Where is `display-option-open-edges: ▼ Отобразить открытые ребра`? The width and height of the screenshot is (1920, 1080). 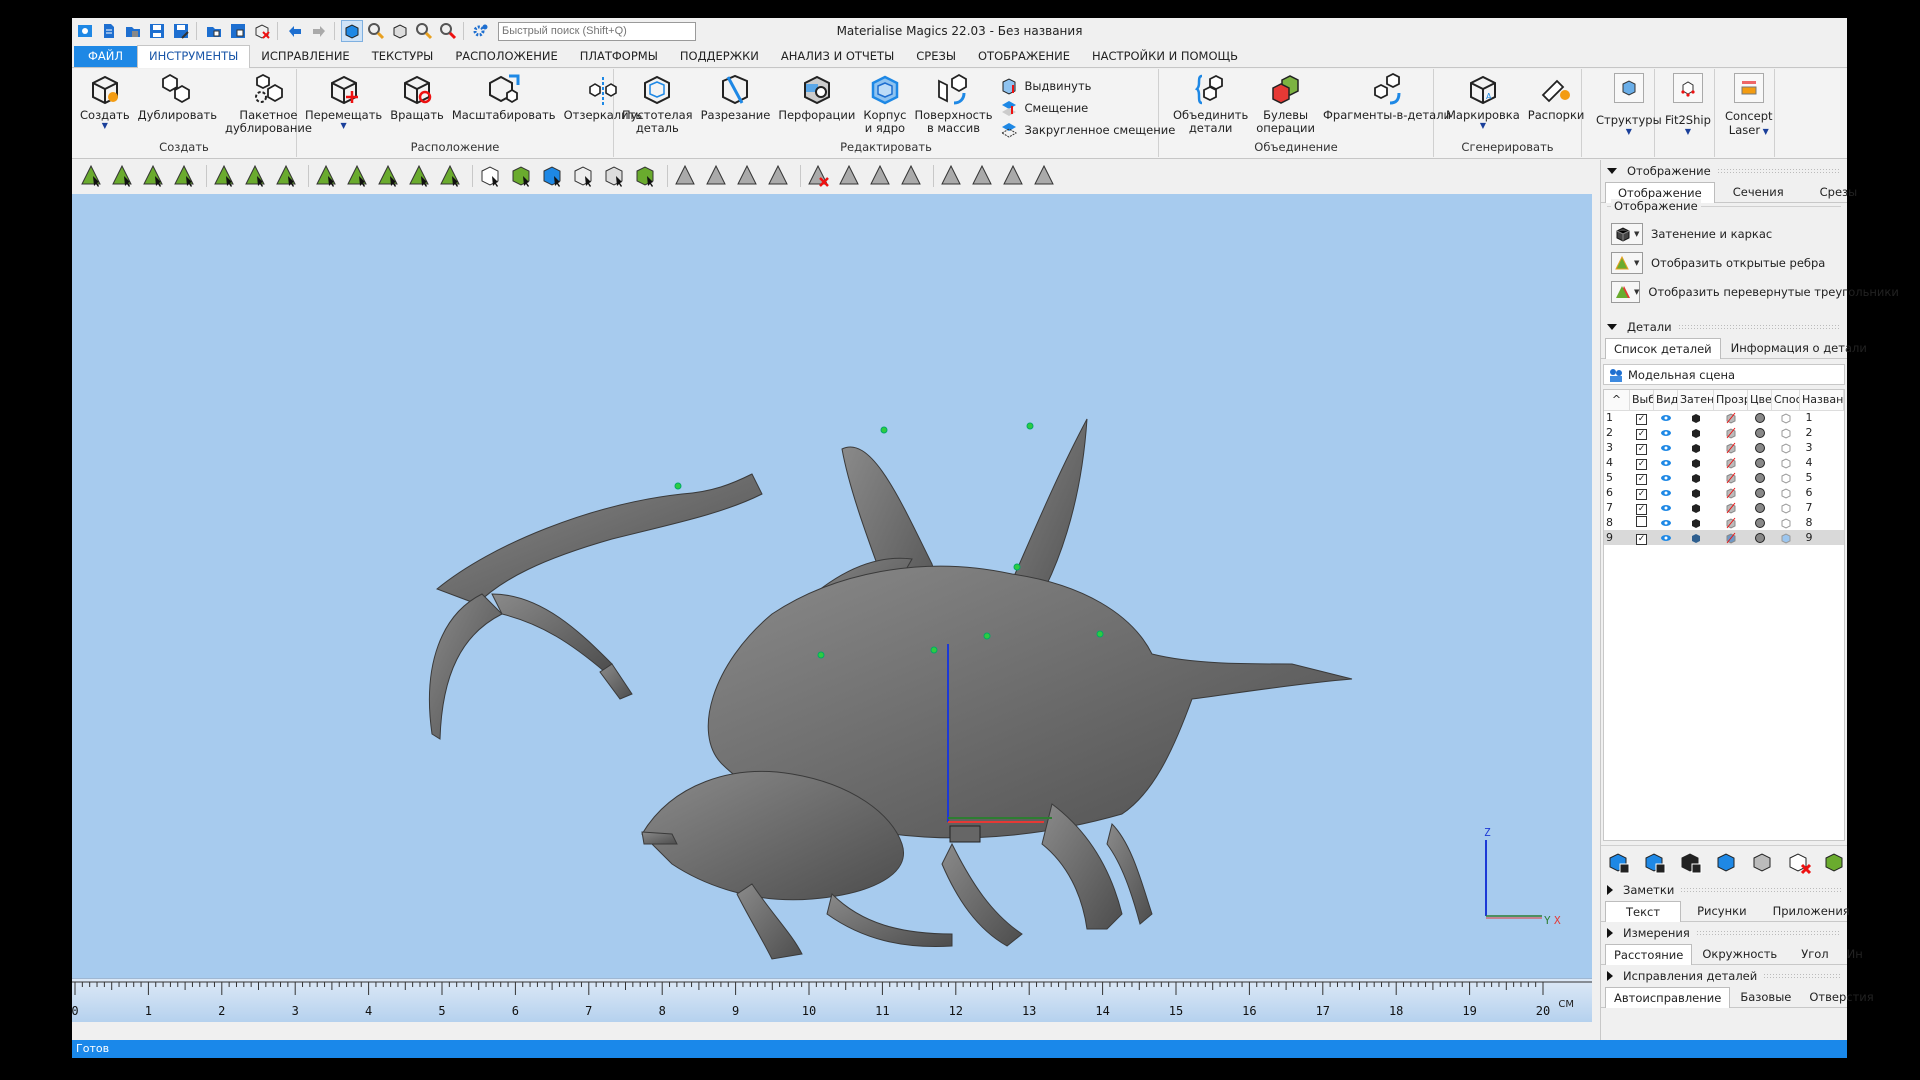 display-option-open-edges: ▼ Отобразить открытые ребра is located at coordinates (1724, 262).